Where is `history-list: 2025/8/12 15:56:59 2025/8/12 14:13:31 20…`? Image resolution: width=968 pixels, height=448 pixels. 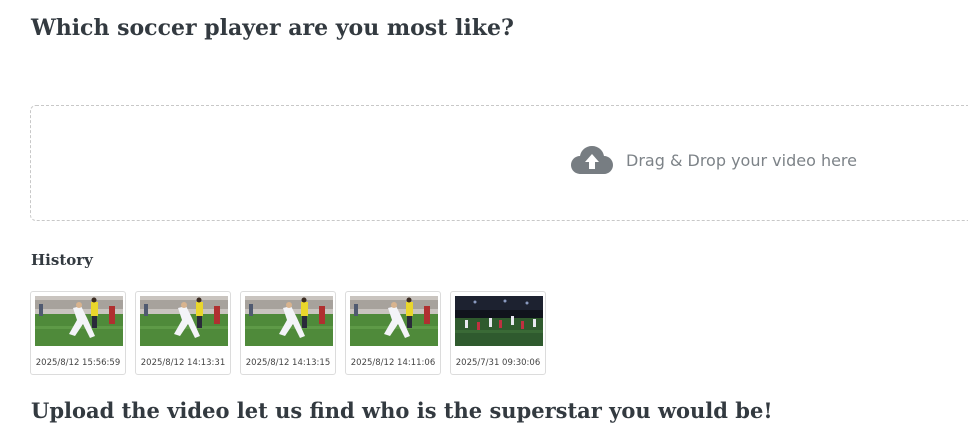
history-list: 2025/8/12 15:56:59 2025/8/12 14:13:31 20… is located at coordinates (288, 333).